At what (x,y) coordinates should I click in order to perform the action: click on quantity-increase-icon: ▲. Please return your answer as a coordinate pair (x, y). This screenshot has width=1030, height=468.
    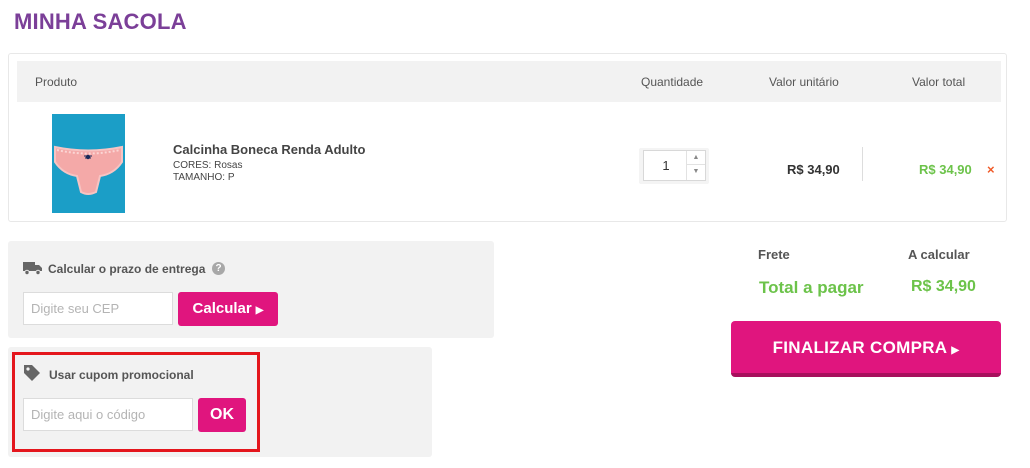
    Looking at the image, I should click on (696, 158).